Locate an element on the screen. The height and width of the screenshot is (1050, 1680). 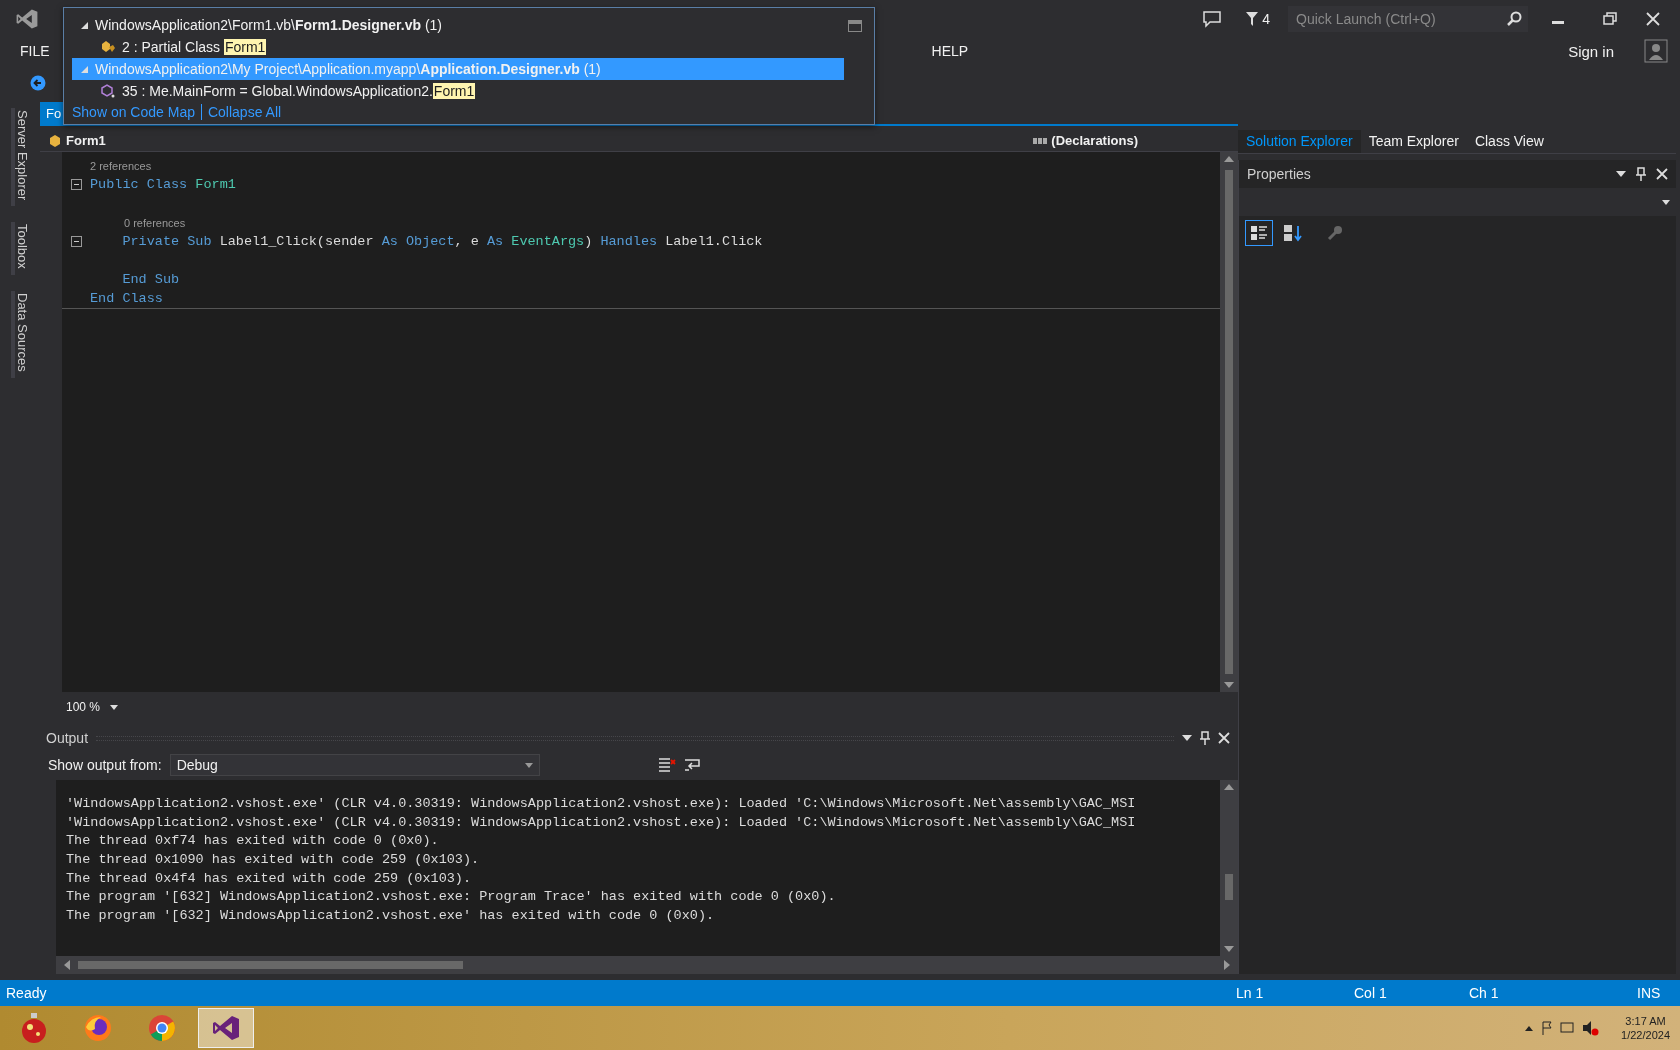
line-indicator: Ln 1 is located at coordinates (1250, 993).